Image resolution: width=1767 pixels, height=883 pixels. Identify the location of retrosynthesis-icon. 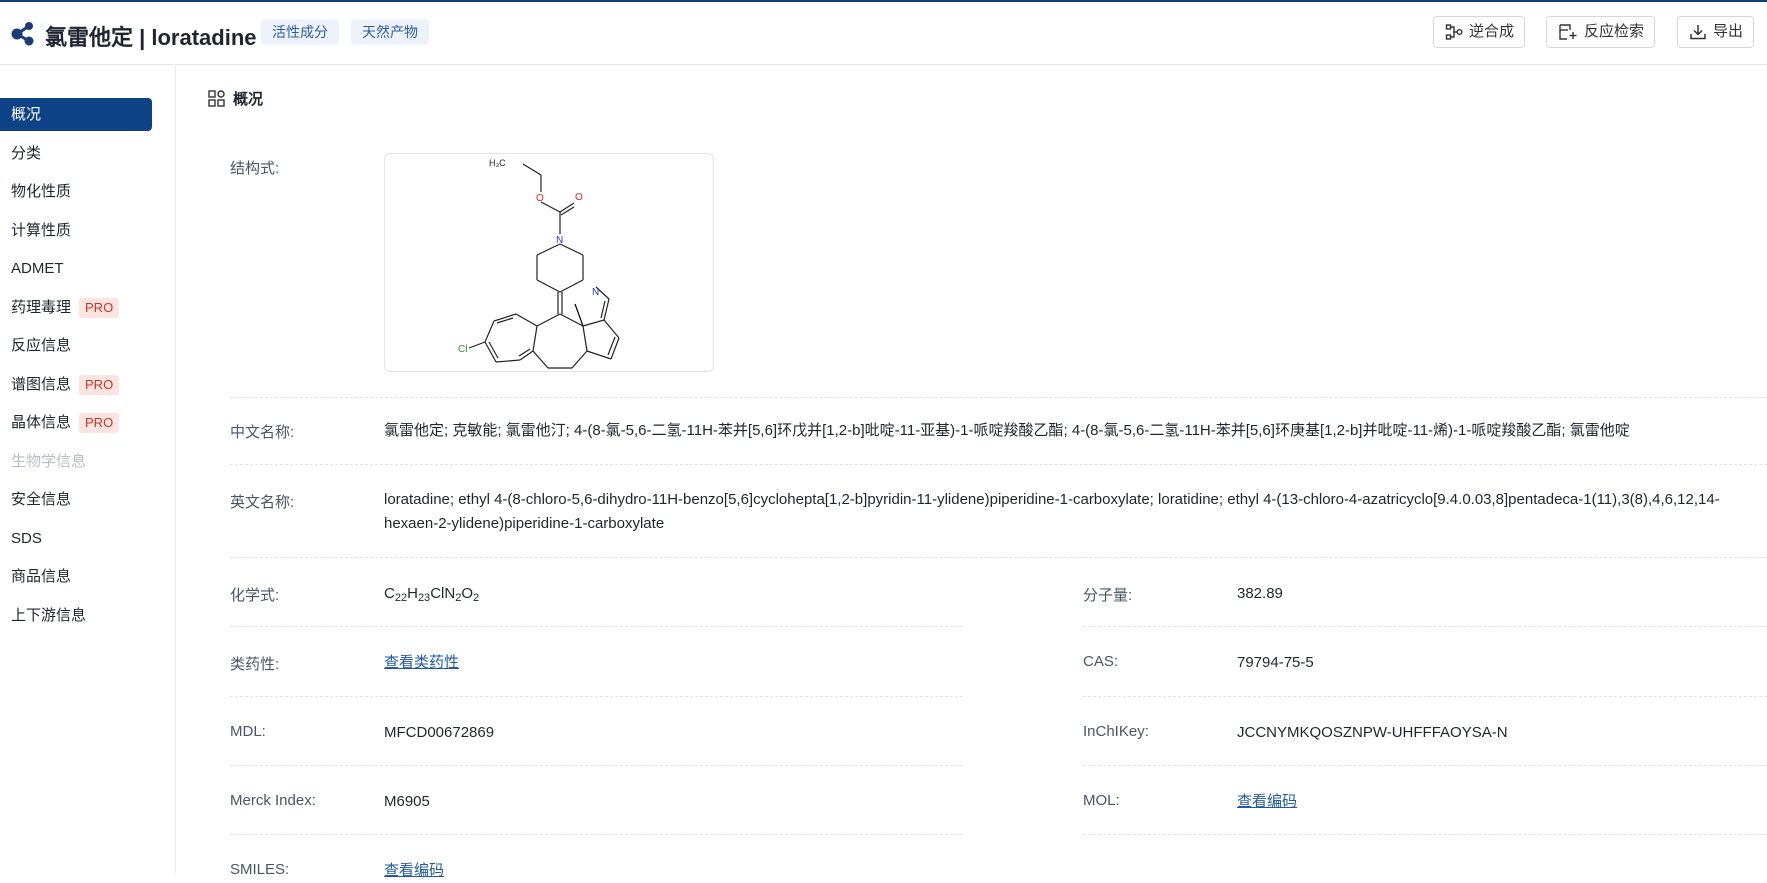
(1454, 32).